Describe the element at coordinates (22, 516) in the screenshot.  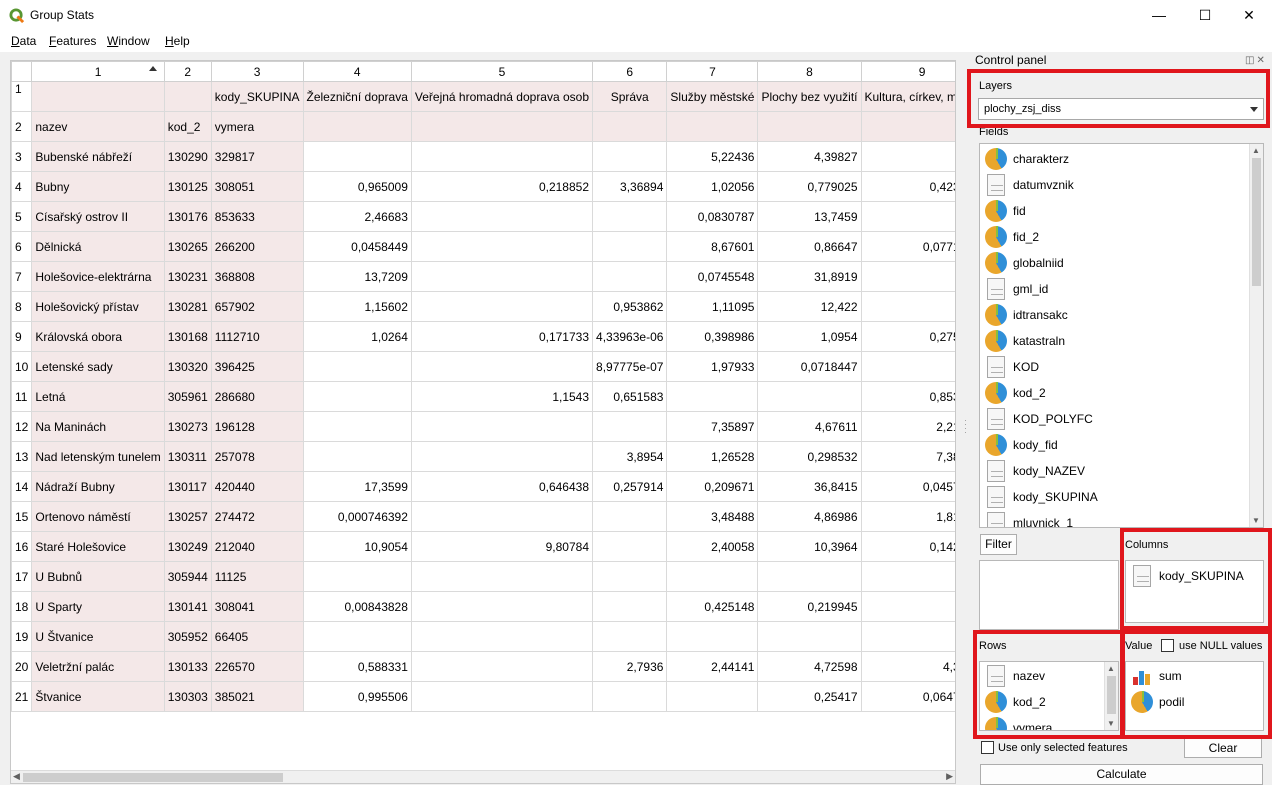
I see `row-number: 15` at that location.